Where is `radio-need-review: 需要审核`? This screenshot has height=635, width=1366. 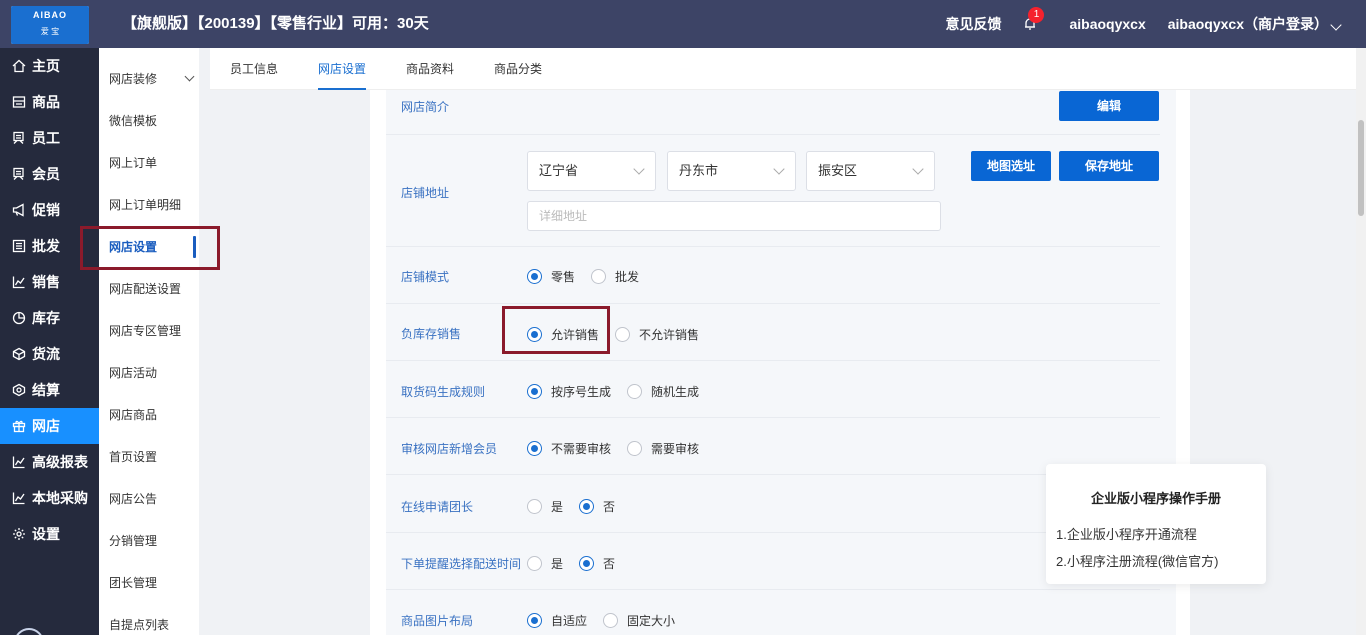
radio-need-review: 需要审核 is located at coordinates (663, 448).